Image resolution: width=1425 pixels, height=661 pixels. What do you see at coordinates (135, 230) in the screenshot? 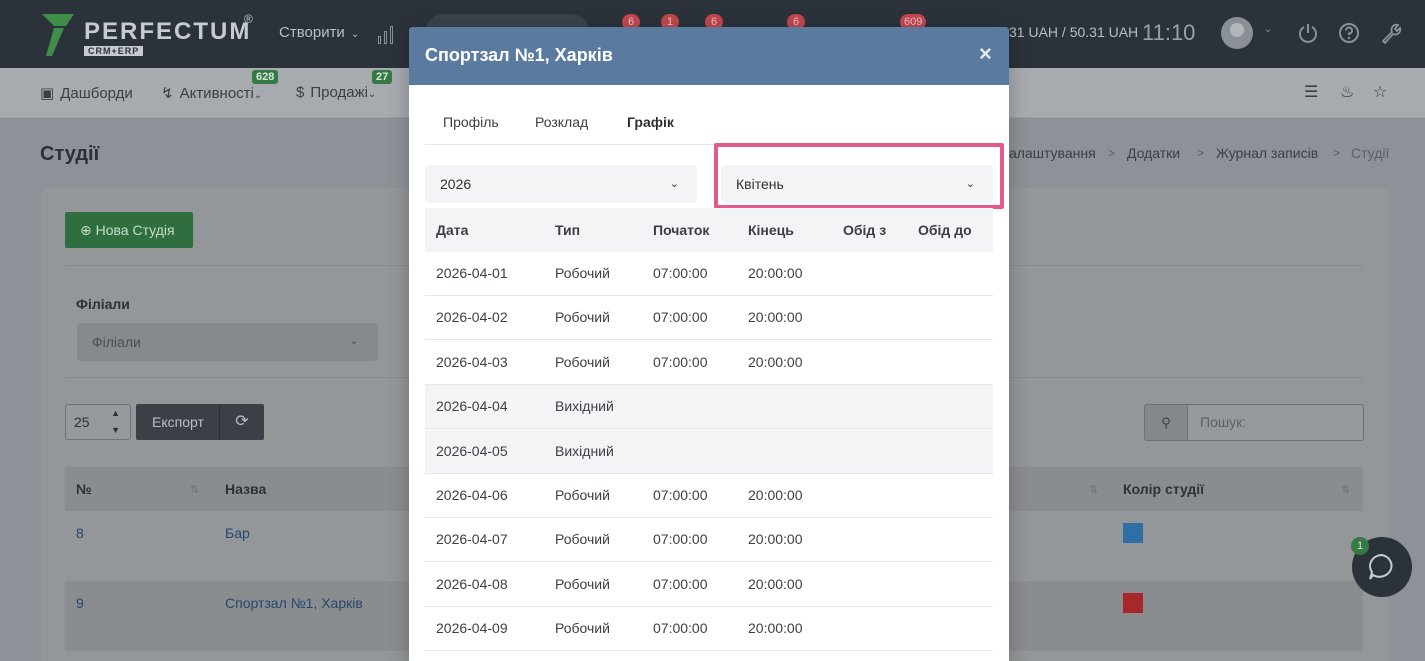
I see `new-studio-label: Нова Студія` at bounding box center [135, 230].